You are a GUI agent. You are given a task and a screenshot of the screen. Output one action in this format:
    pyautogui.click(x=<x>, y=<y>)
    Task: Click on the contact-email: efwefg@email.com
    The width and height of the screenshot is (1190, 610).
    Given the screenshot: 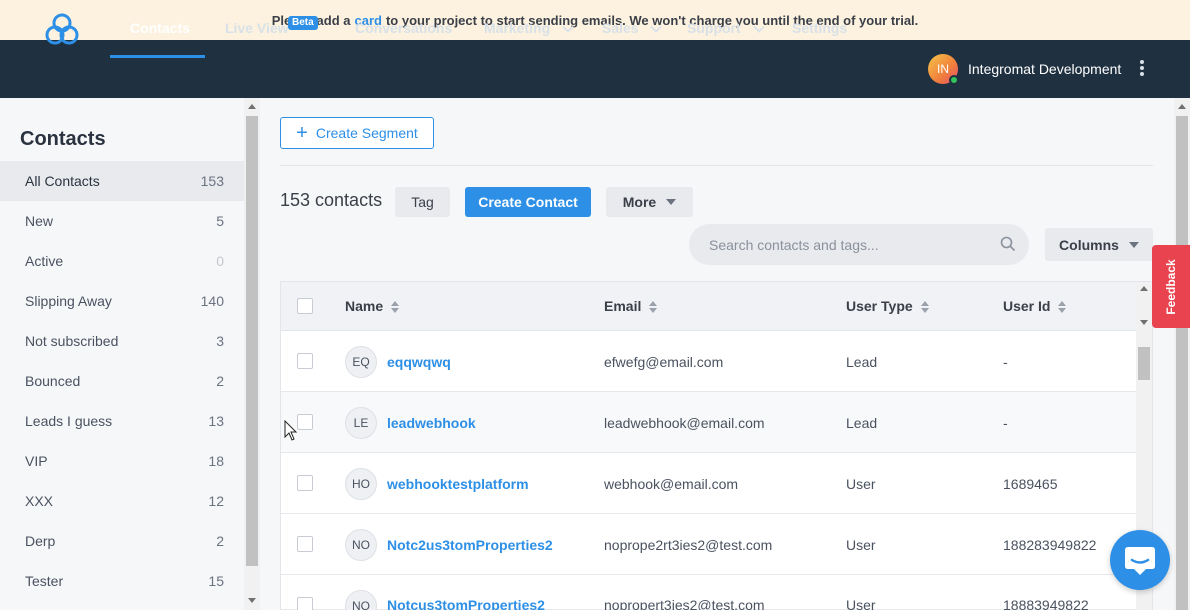 What is the action you would take?
    pyautogui.click(x=664, y=362)
    